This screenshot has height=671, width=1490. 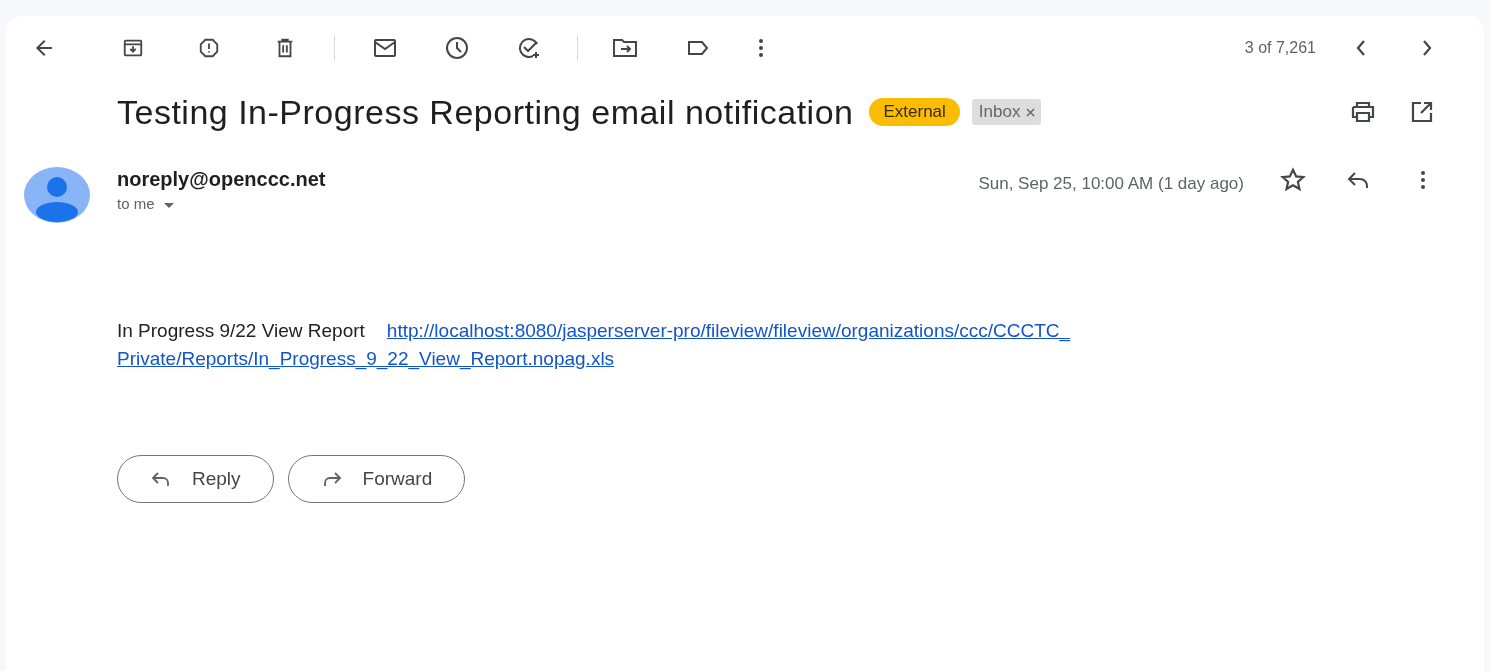 I want to click on report-link: Private/Reports/In_Progress_9_22_View_Report.nopag.xls, so click(x=366, y=359).